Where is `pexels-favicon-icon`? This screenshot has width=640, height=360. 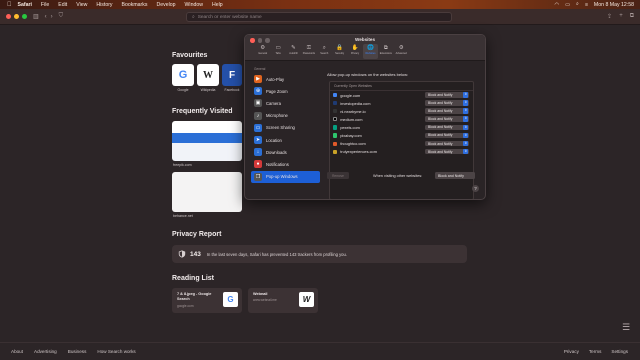 pexels-favicon-icon is located at coordinates (335, 127).